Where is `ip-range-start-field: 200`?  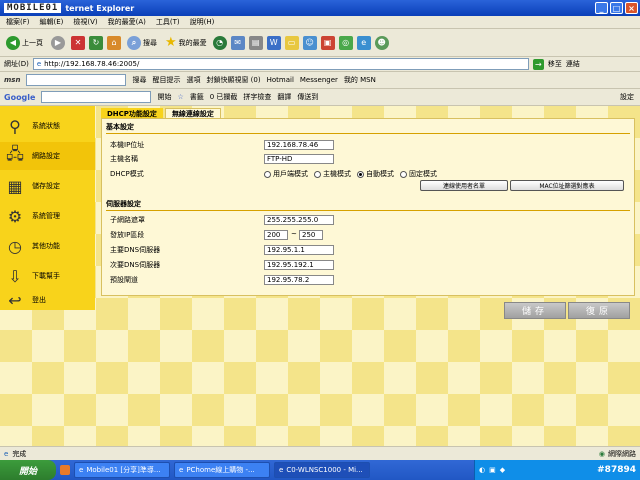 ip-range-start-field: 200 is located at coordinates (276, 235).